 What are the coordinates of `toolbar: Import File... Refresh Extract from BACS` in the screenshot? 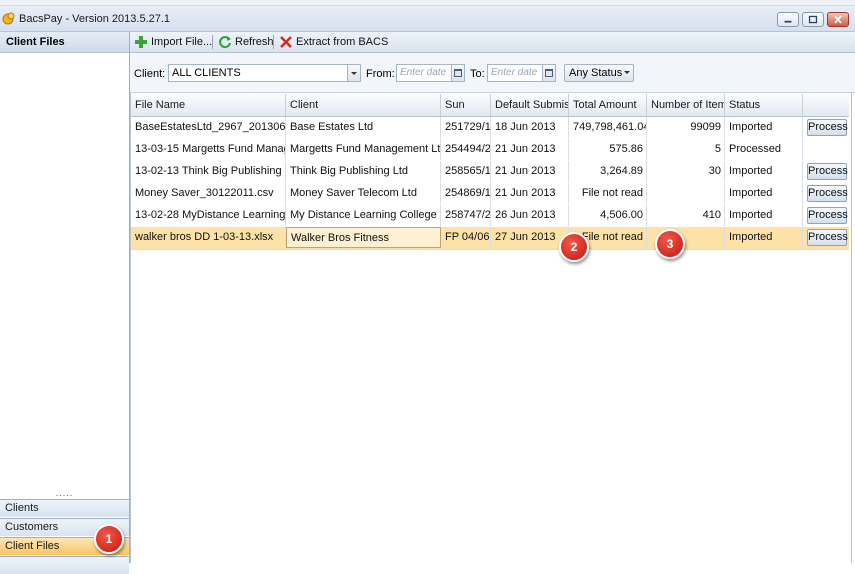 It's located at (492, 42).